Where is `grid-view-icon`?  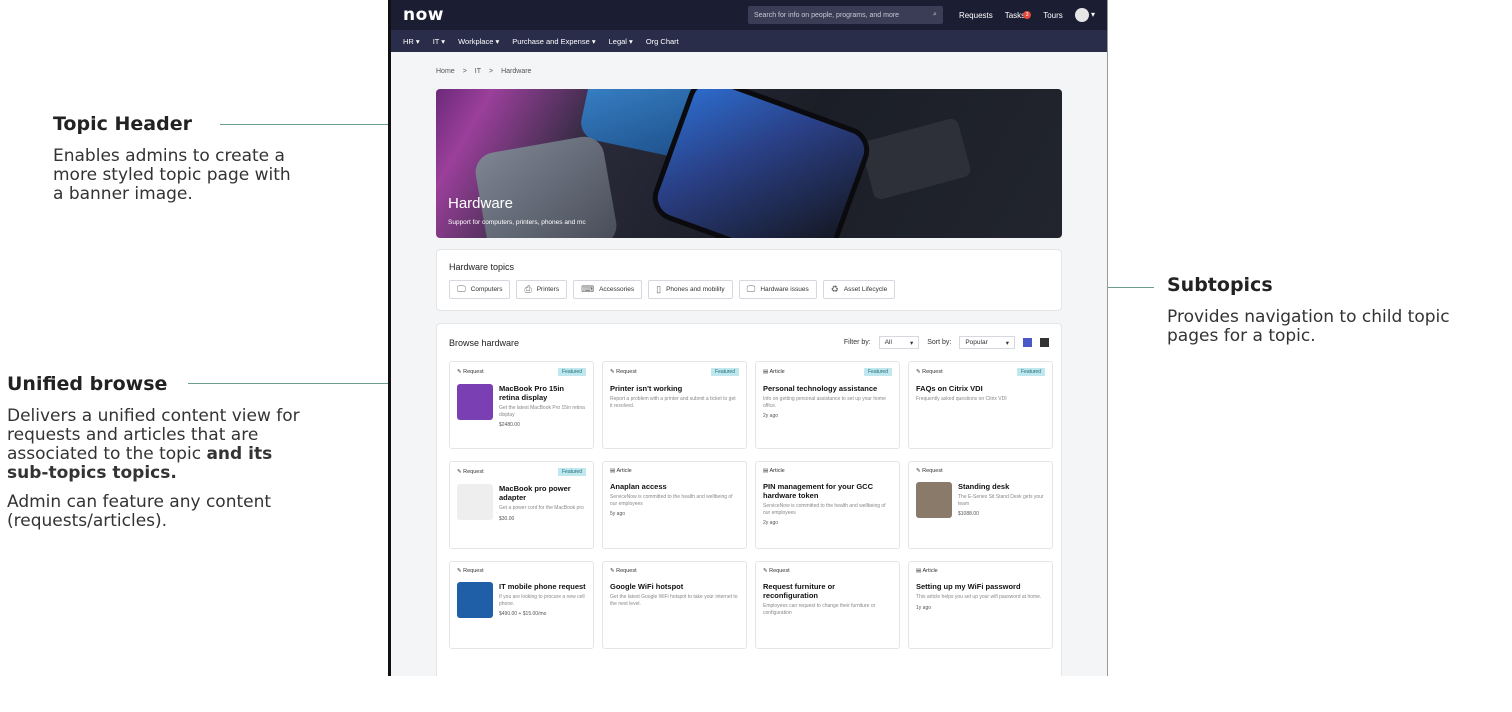 grid-view-icon is located at coordinates (1027, 342).